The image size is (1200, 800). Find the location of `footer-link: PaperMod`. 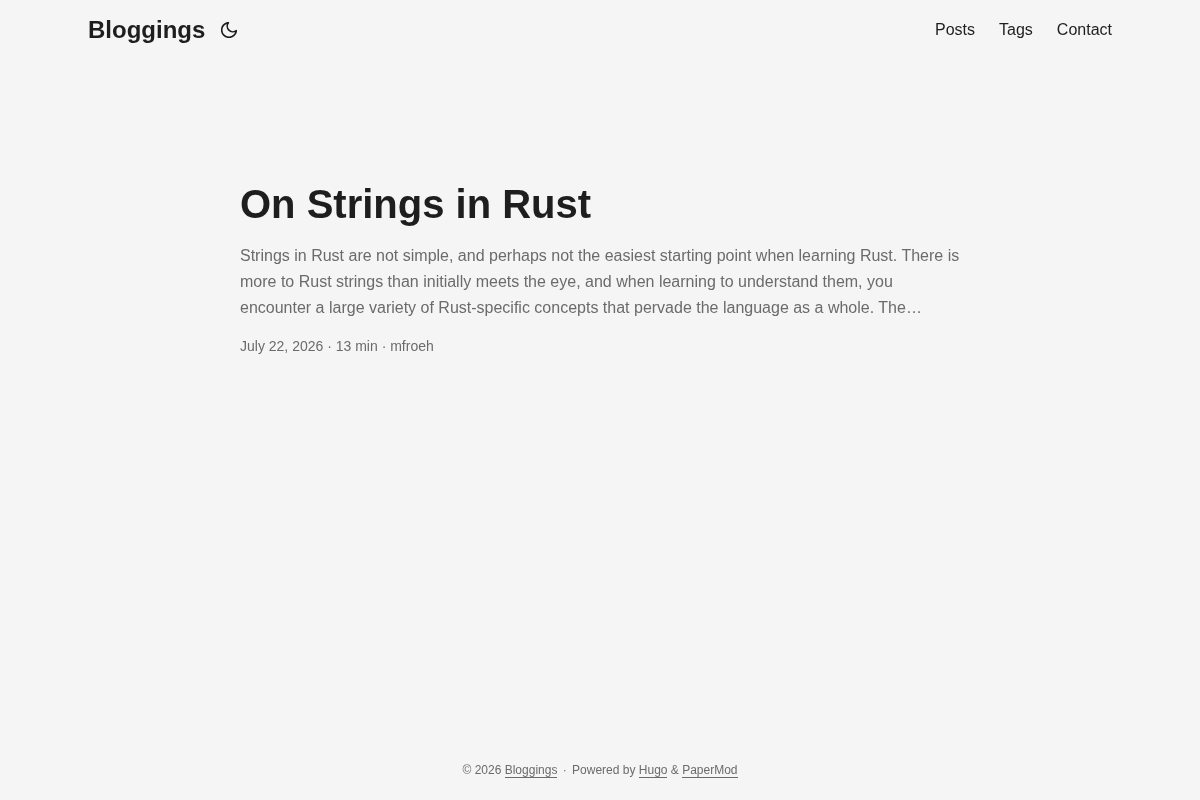

footer-link: PaperMod is located at coordinates (710, 770).